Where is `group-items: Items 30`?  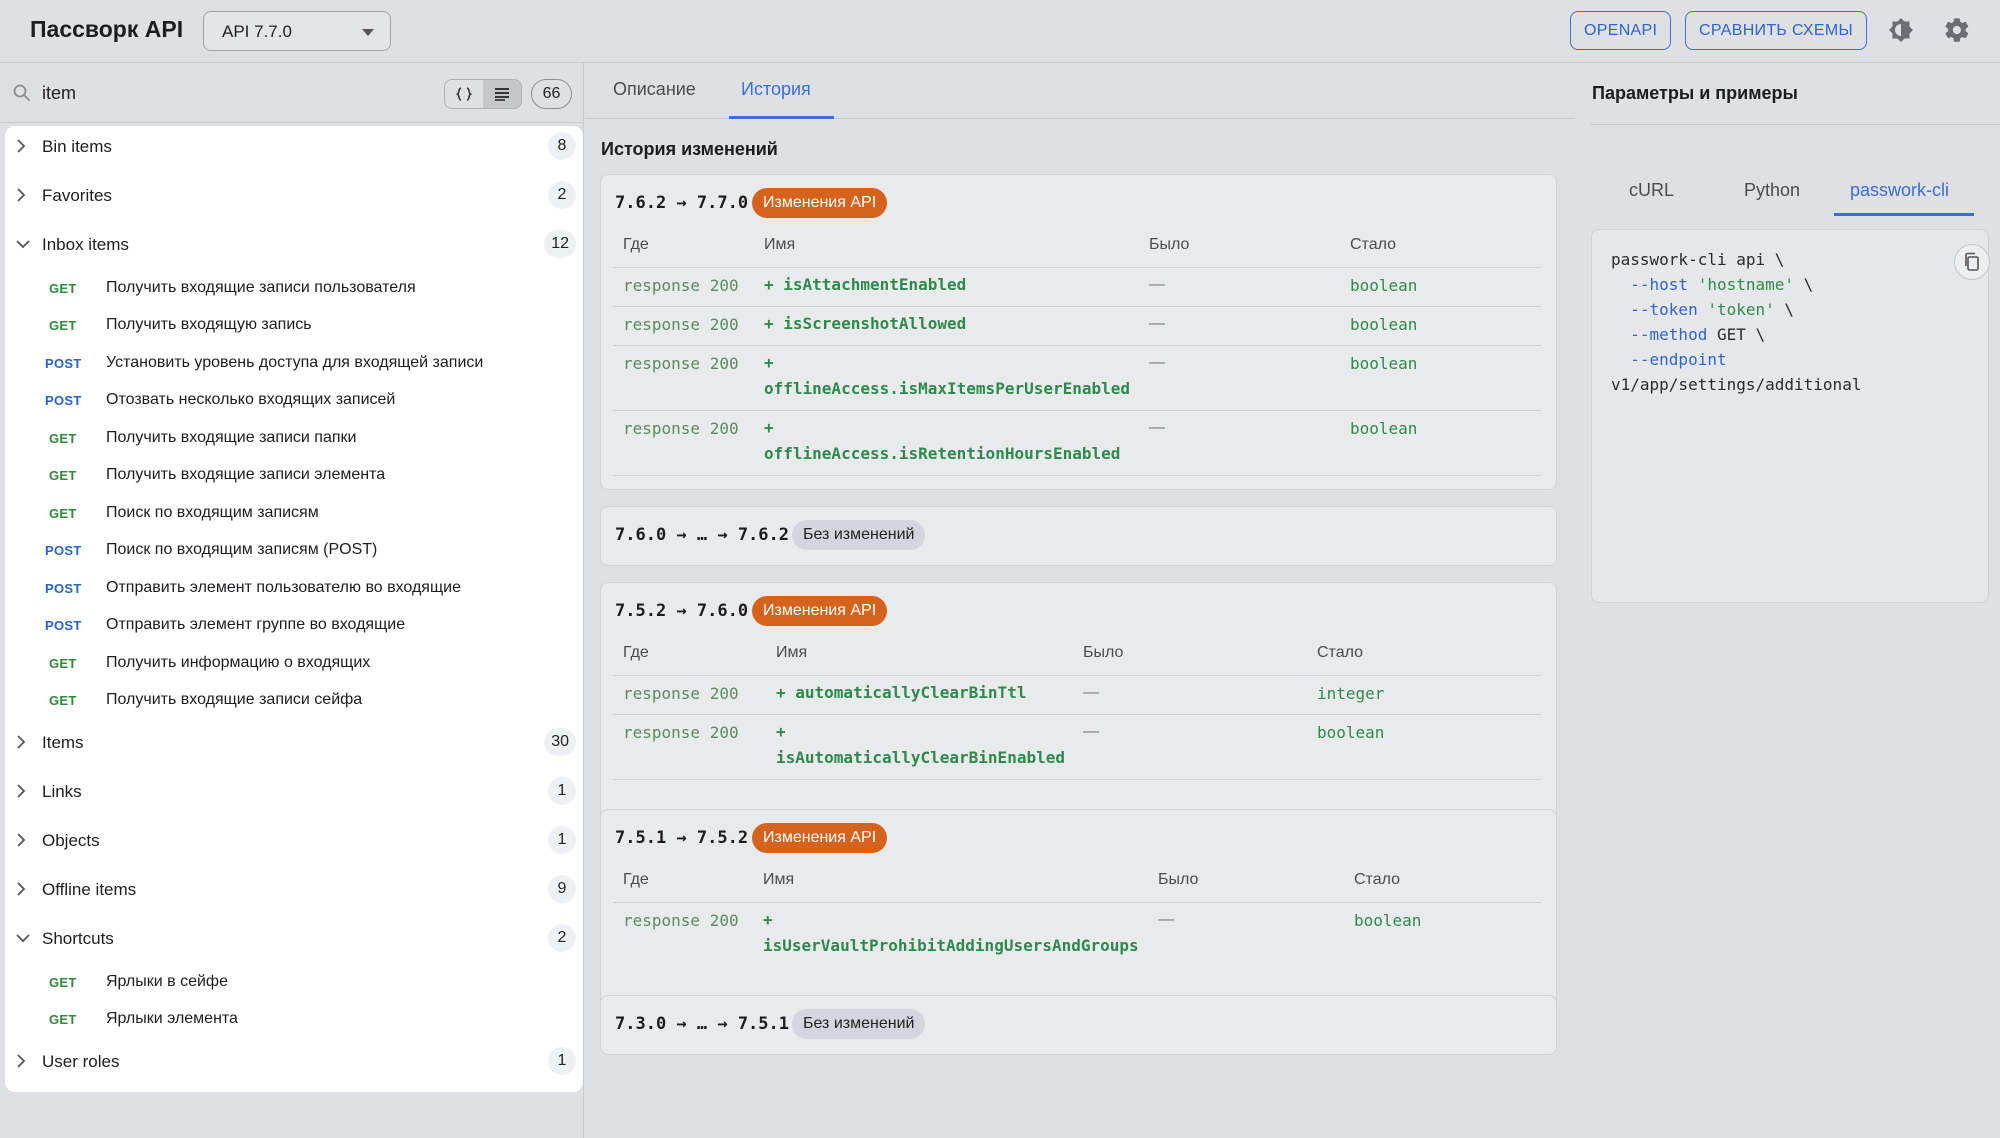 group-items: Items 30 is located at coordinates (294, 742).